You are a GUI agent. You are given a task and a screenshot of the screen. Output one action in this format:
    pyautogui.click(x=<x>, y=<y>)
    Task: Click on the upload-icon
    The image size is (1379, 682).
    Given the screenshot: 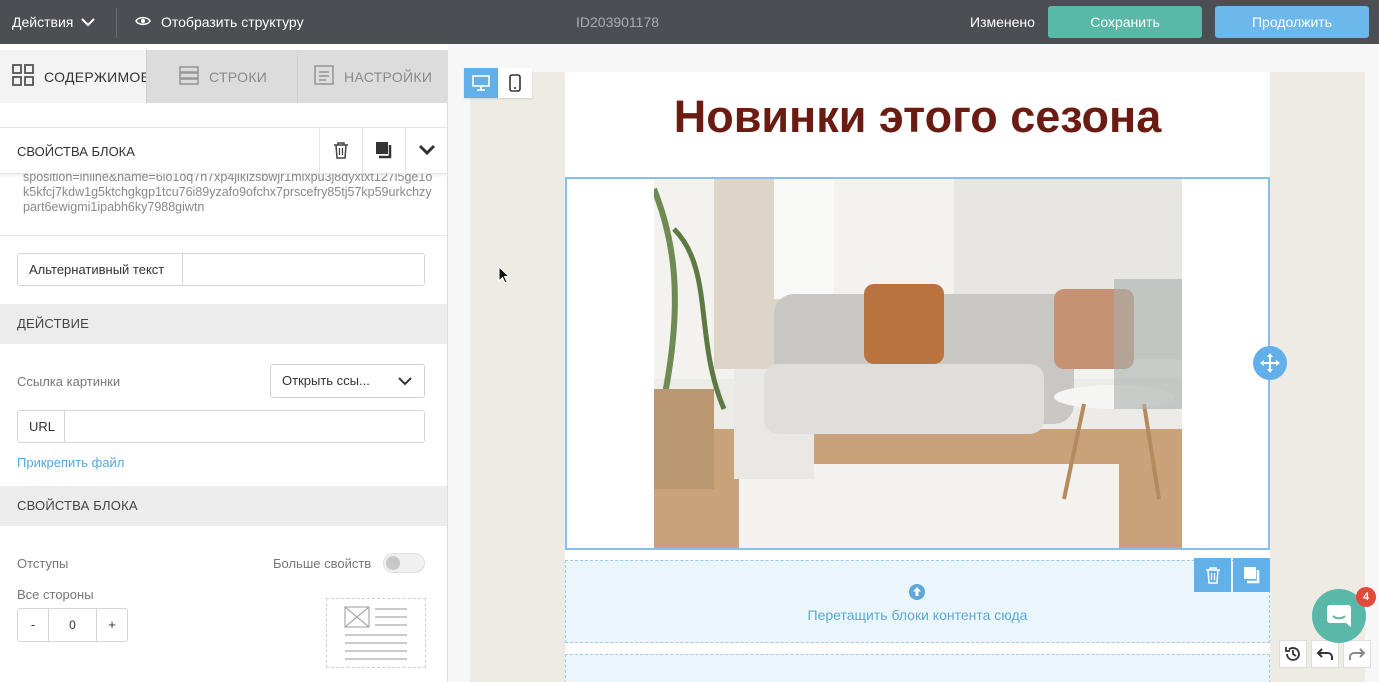 What is the action you would take?
    pyautogui.click(x=917, y=593)
    